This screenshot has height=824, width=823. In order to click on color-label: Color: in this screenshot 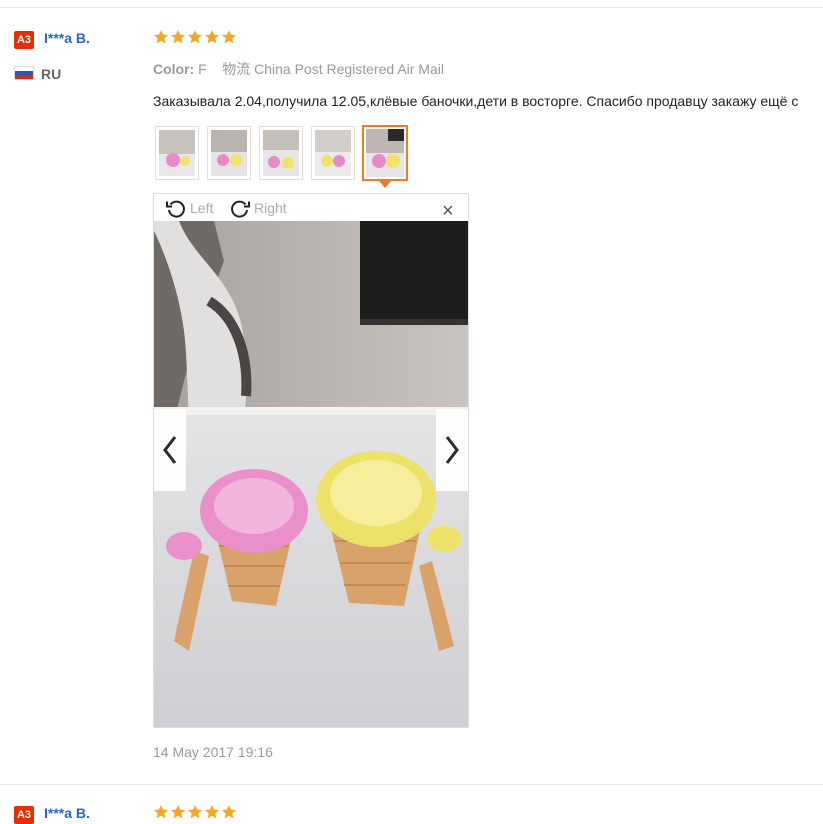, I will do `click(174, 69)`.